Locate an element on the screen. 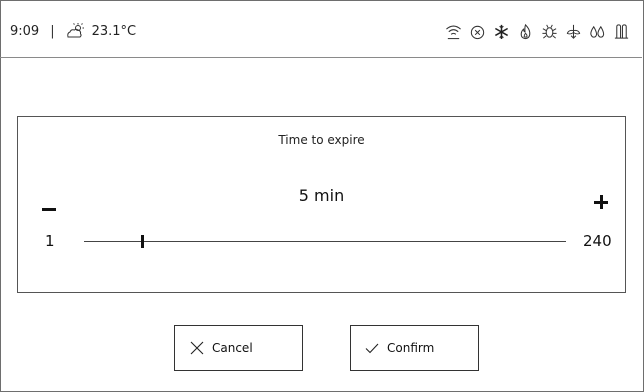  current-value: 5 min is located at coordinates (321, 195).